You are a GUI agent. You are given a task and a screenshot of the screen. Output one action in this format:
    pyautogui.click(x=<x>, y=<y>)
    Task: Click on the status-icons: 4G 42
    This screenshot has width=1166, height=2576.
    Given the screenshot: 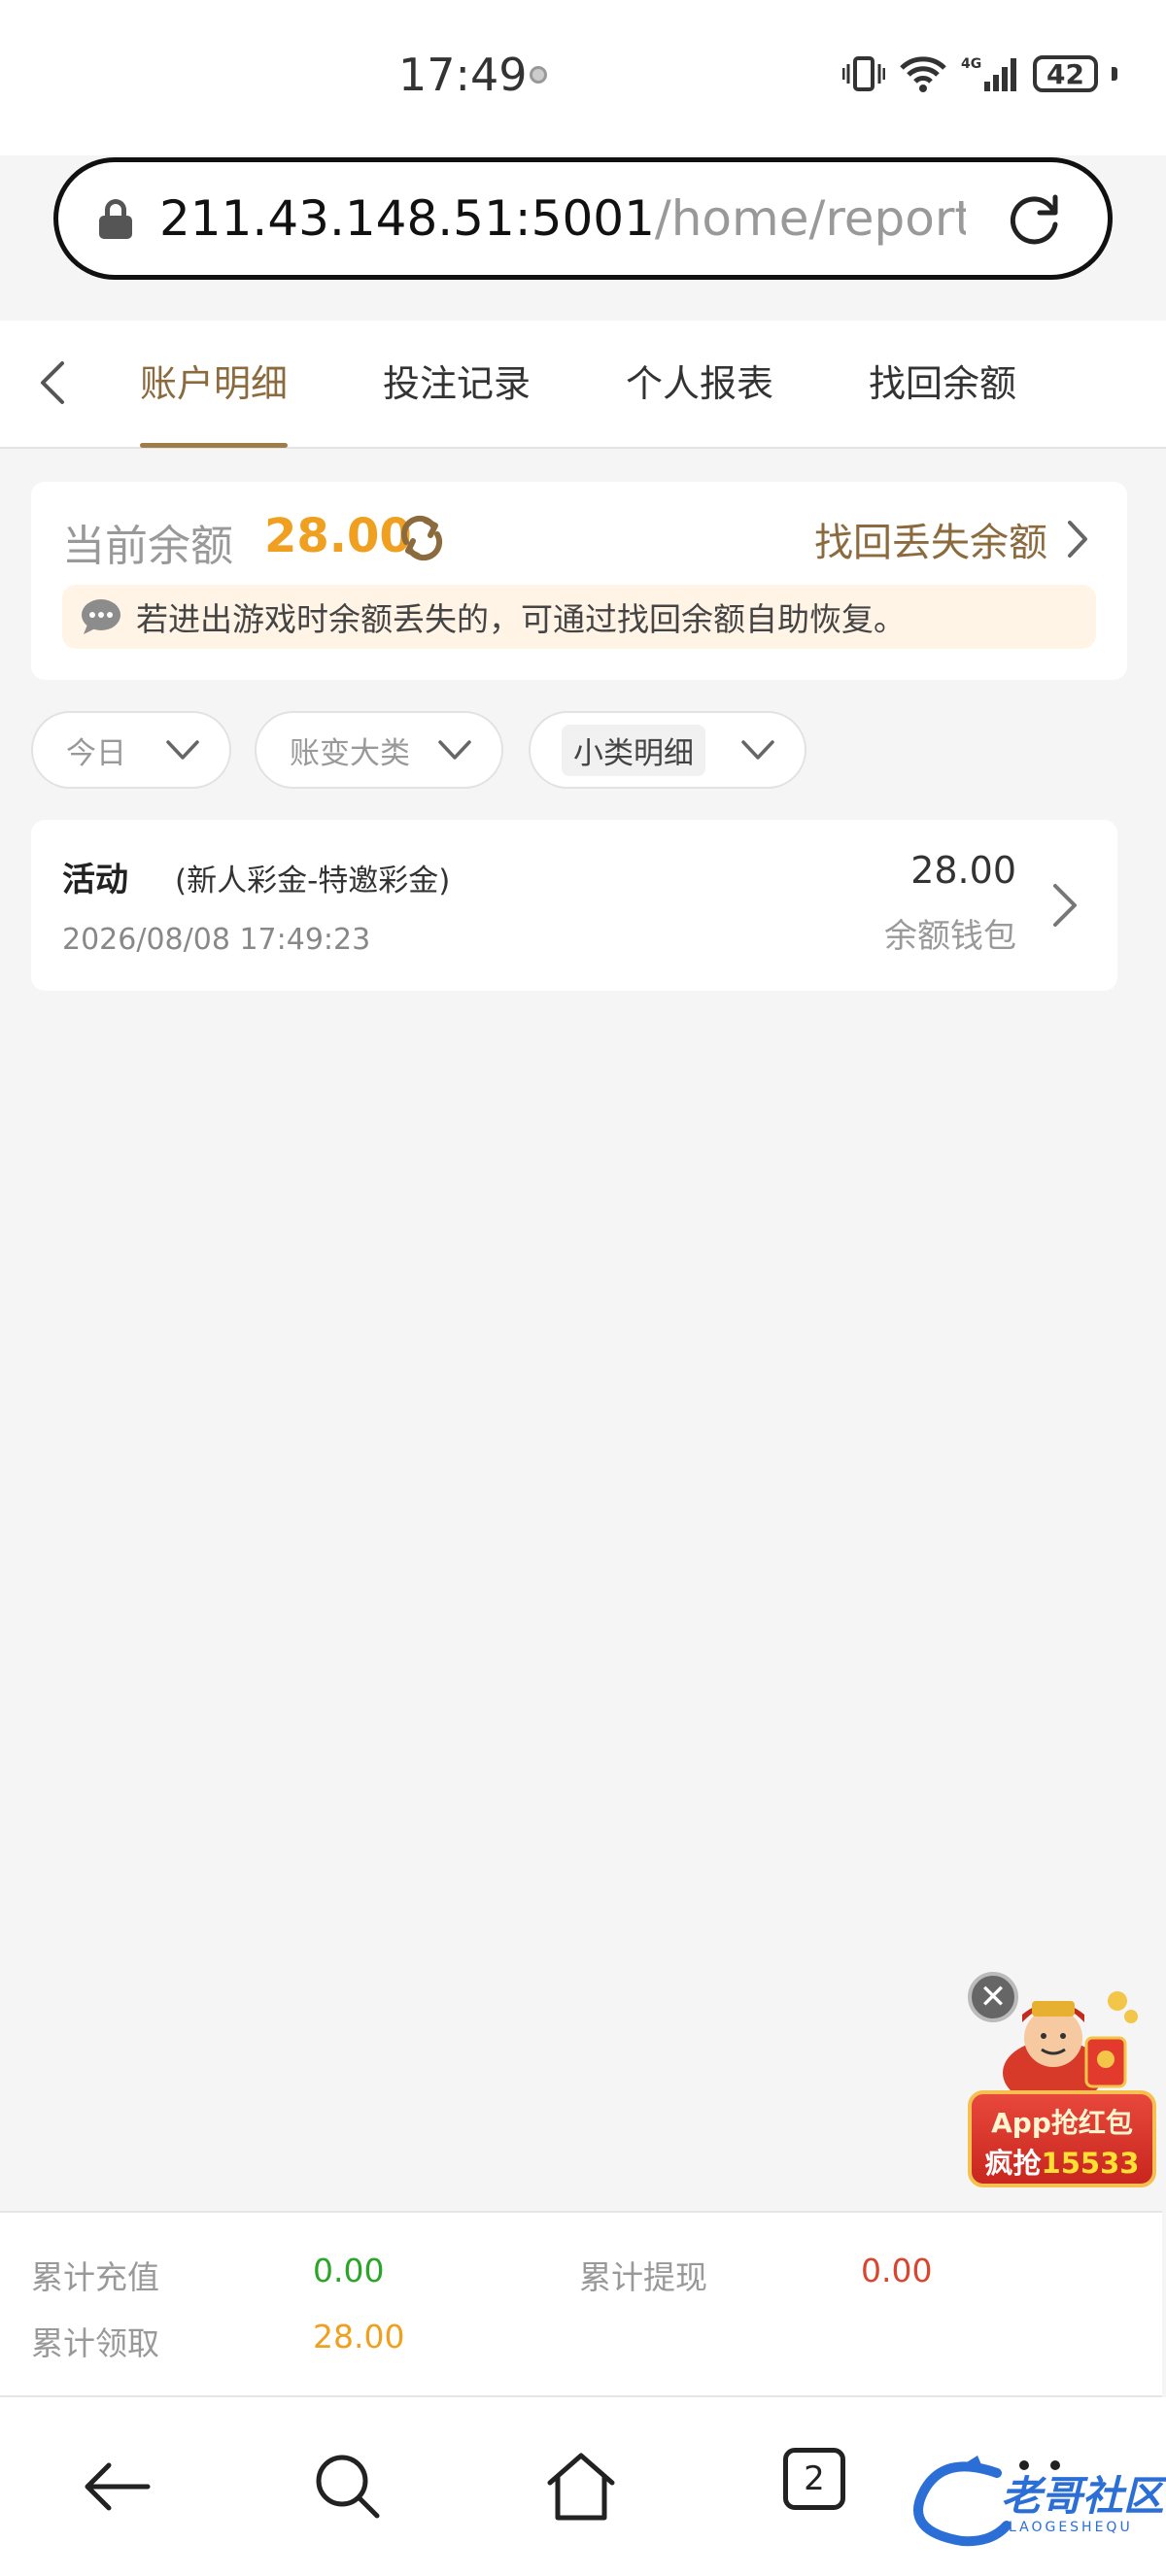 What is the action you would take?
    pyautogui.click(x=979, y=73)
    